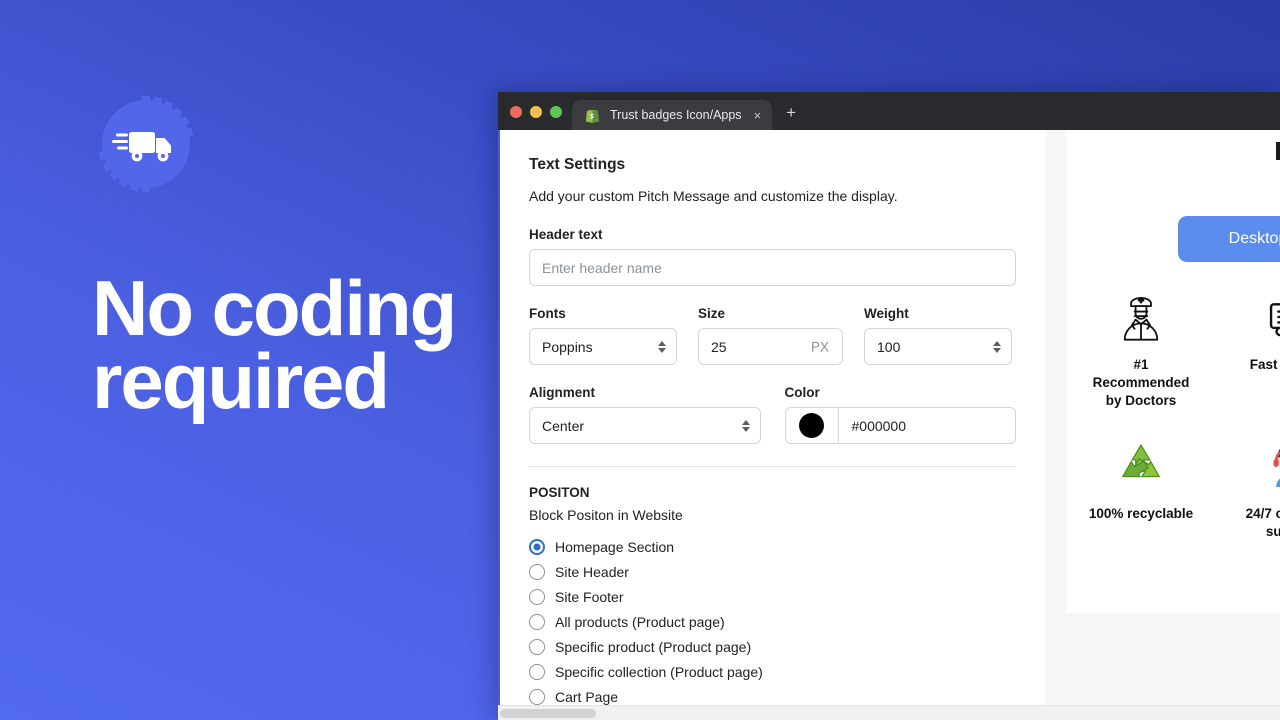 Image resolution: width=1280 pixels, height=720 pixels. I want to click on close-icon: ×, so click(758, 115).